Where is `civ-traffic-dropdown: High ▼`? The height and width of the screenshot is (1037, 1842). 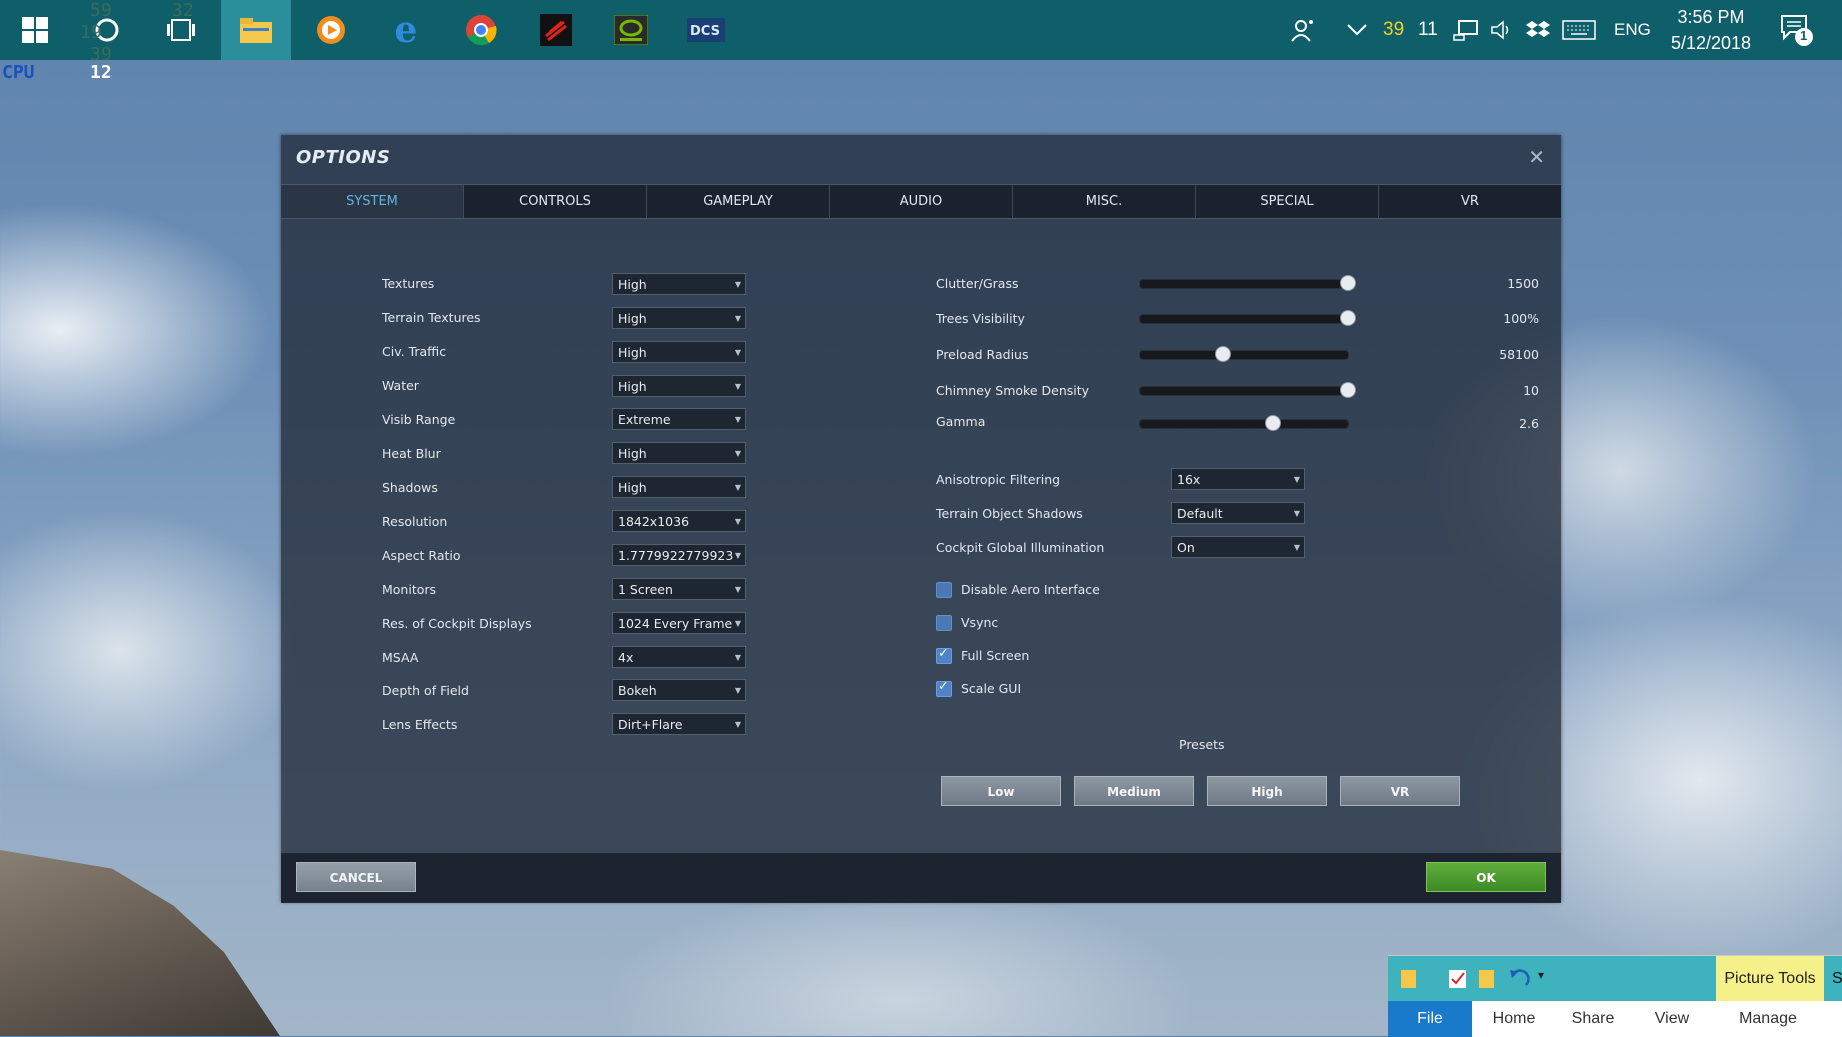
civ-traffic-dropdown: High ▼ is located at coordinates (679, 352).